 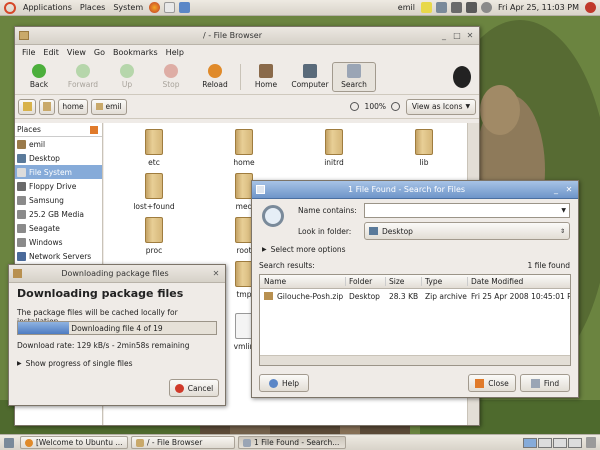 I want to click on col-size: Size, so click(x=404, y=281).